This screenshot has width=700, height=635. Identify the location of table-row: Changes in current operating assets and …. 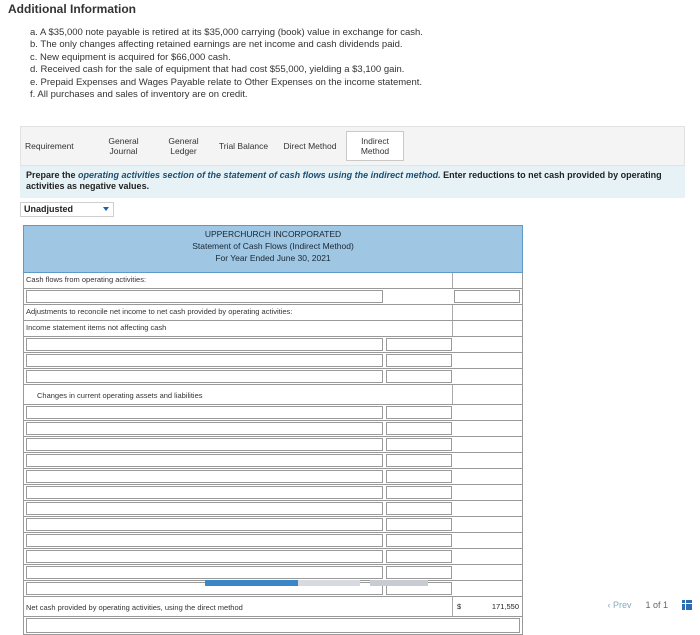
(273, 395).